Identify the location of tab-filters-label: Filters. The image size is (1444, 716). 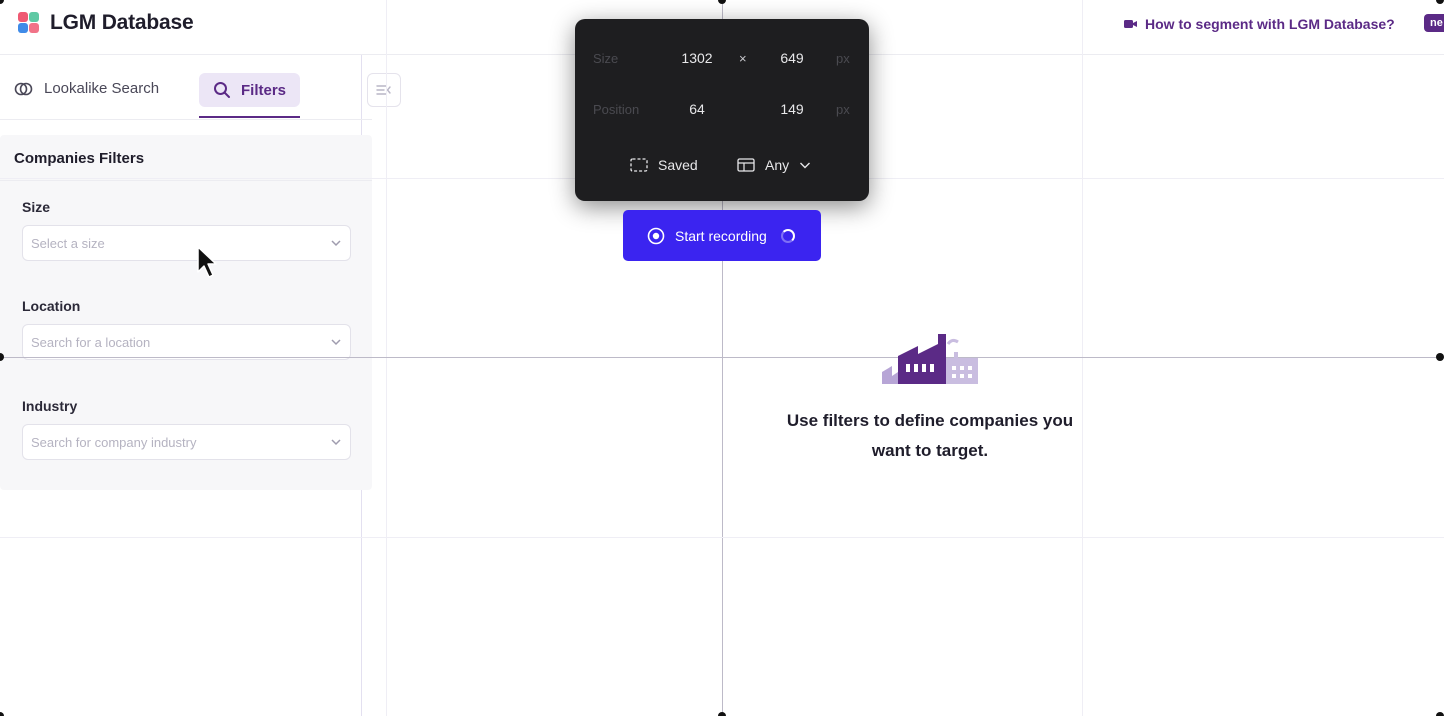
(264, 90).